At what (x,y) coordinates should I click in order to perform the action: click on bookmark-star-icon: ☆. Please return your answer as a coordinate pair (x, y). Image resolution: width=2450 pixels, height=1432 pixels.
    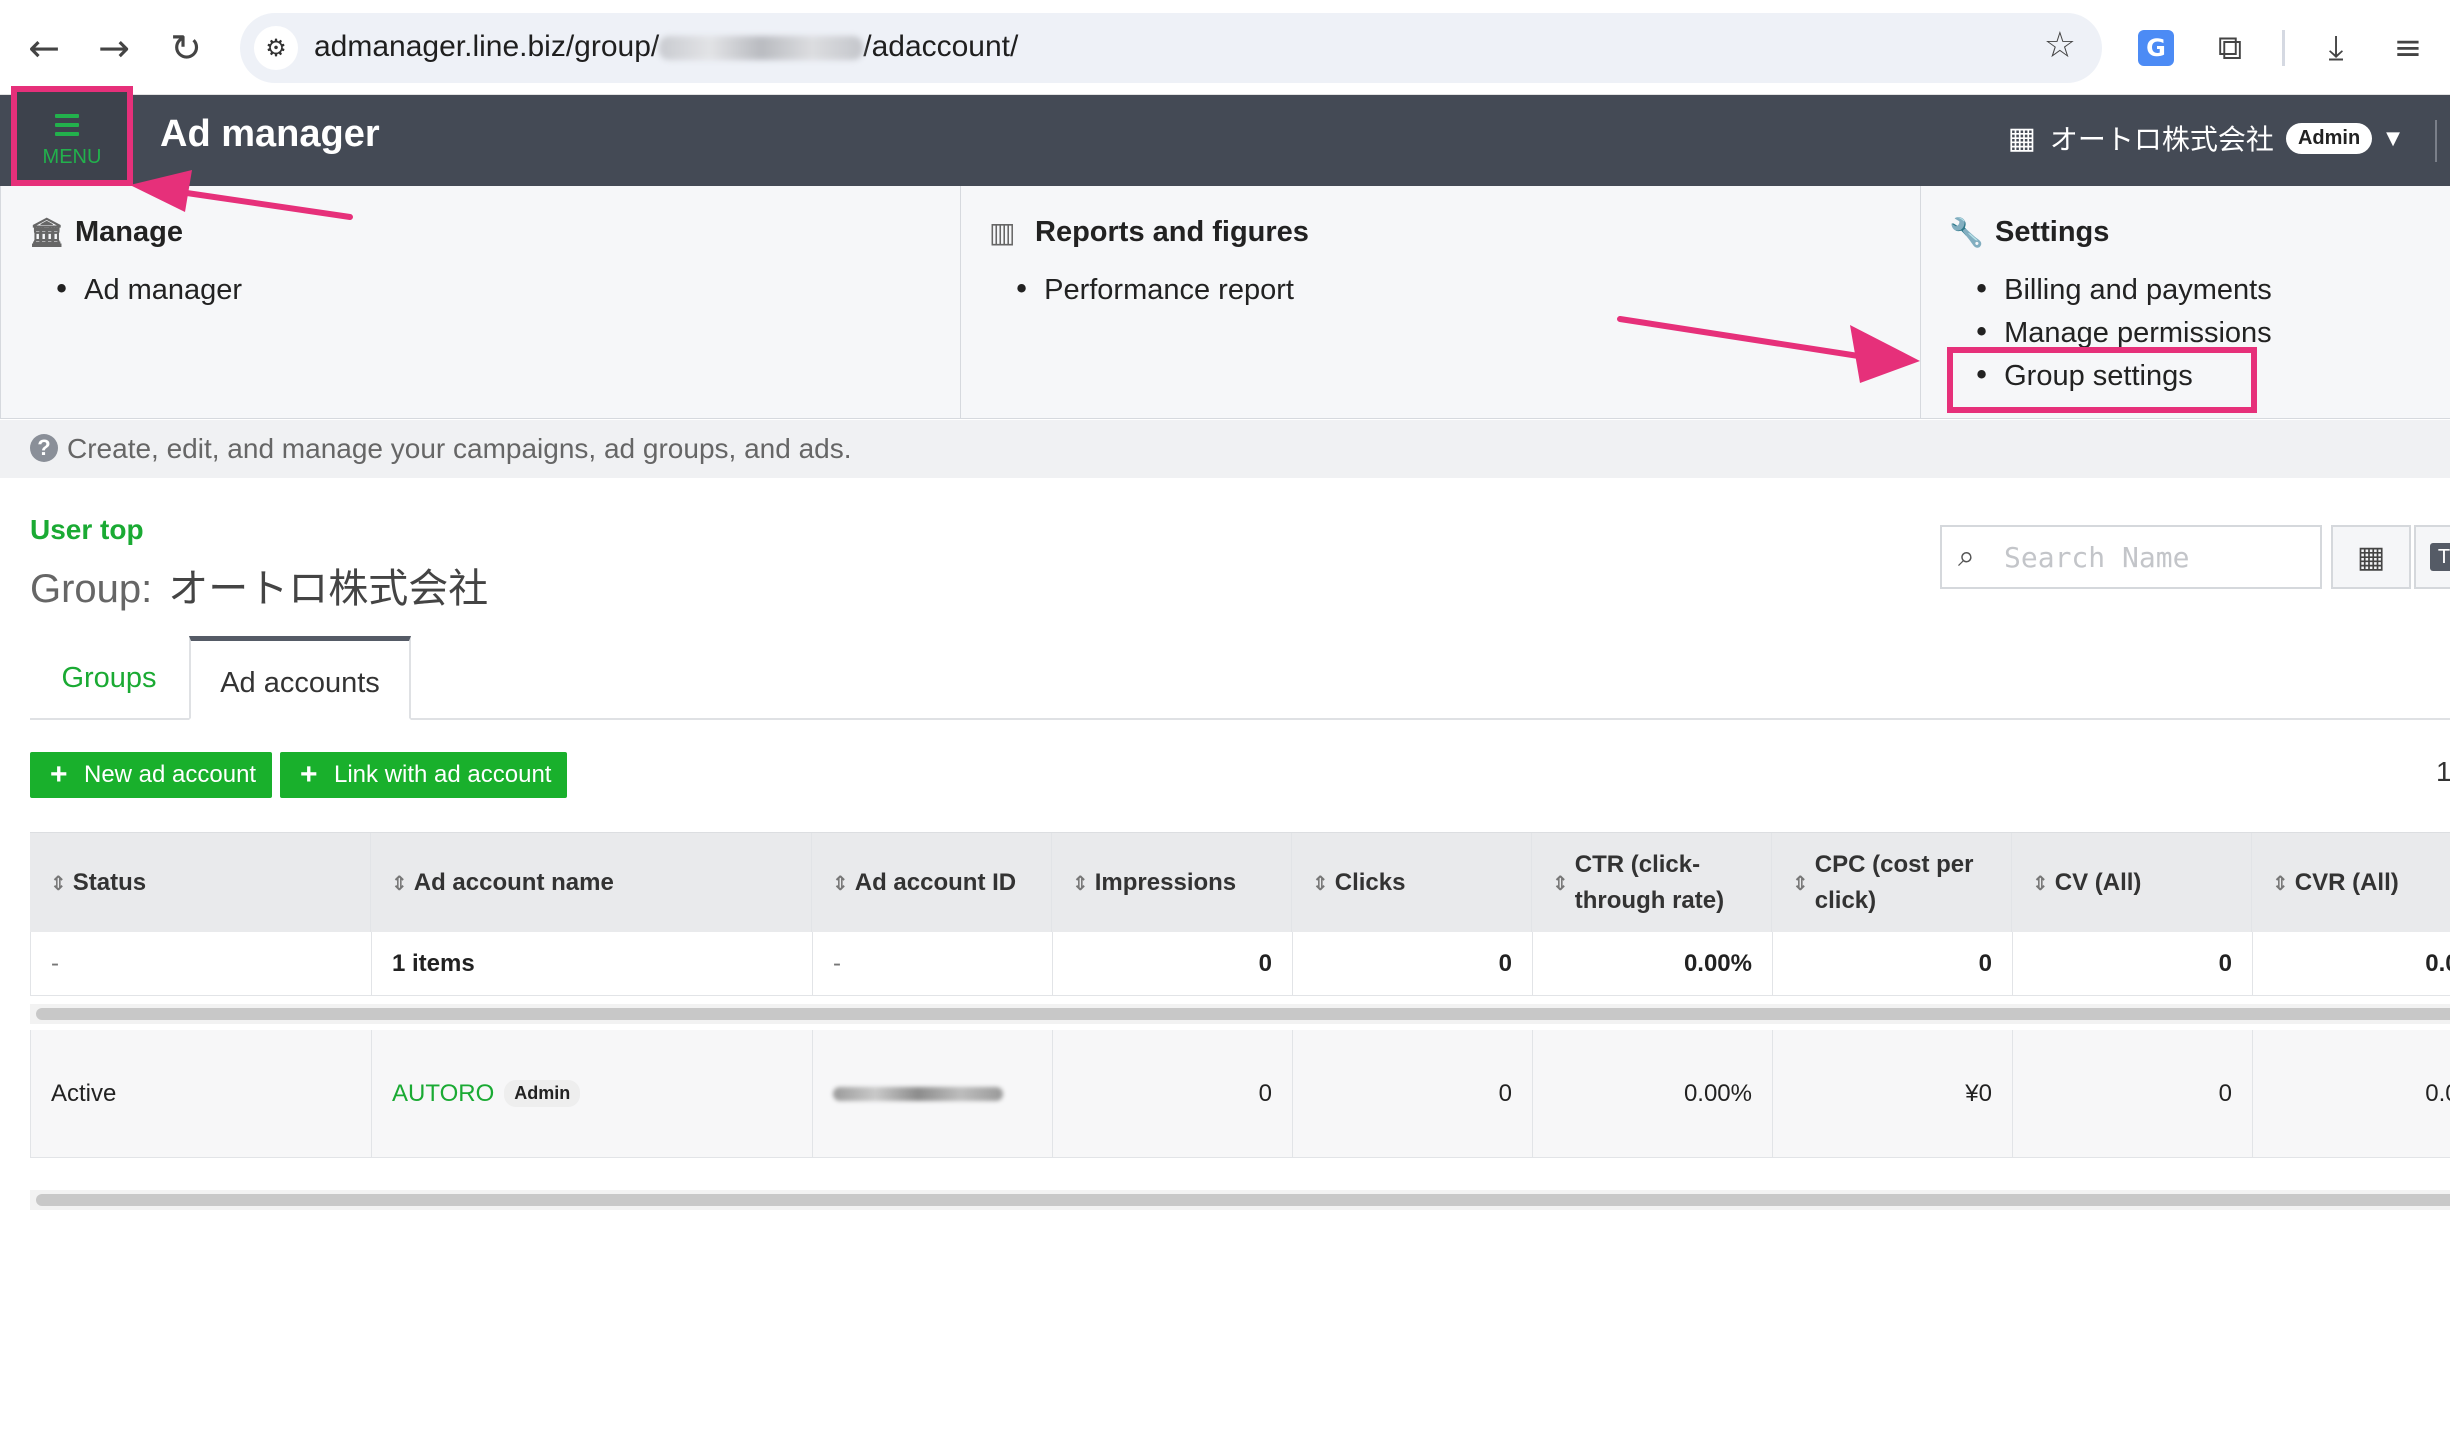
    Looking at the image, I should click on (2060, 45).